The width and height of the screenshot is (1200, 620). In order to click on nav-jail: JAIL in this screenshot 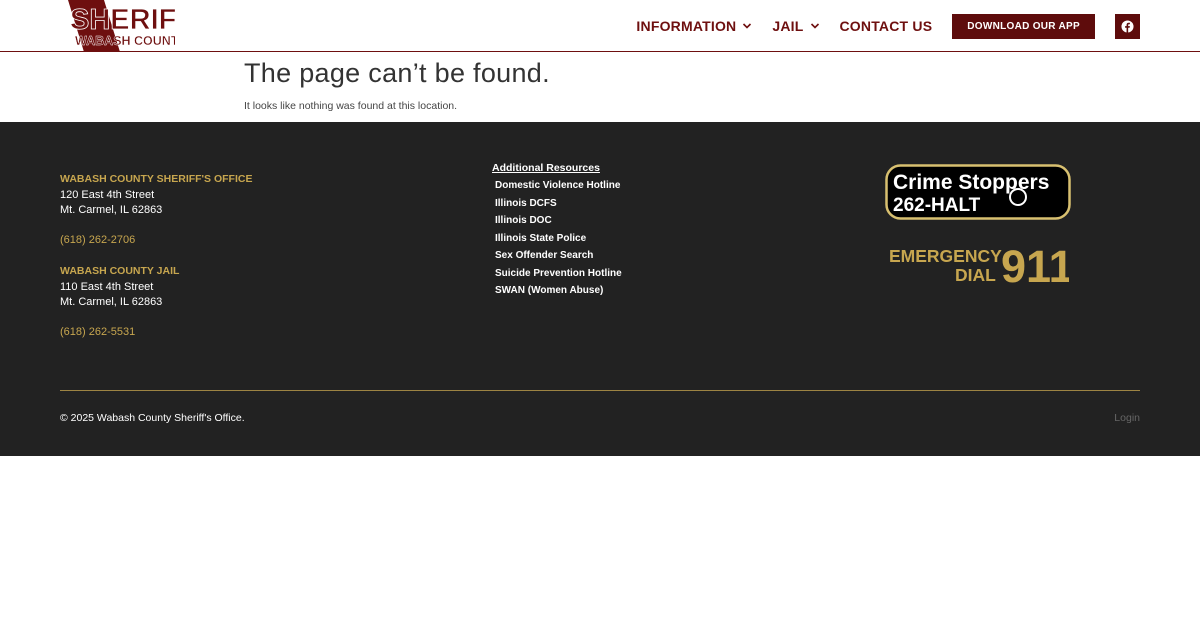, I will do `click(795, 26)`.